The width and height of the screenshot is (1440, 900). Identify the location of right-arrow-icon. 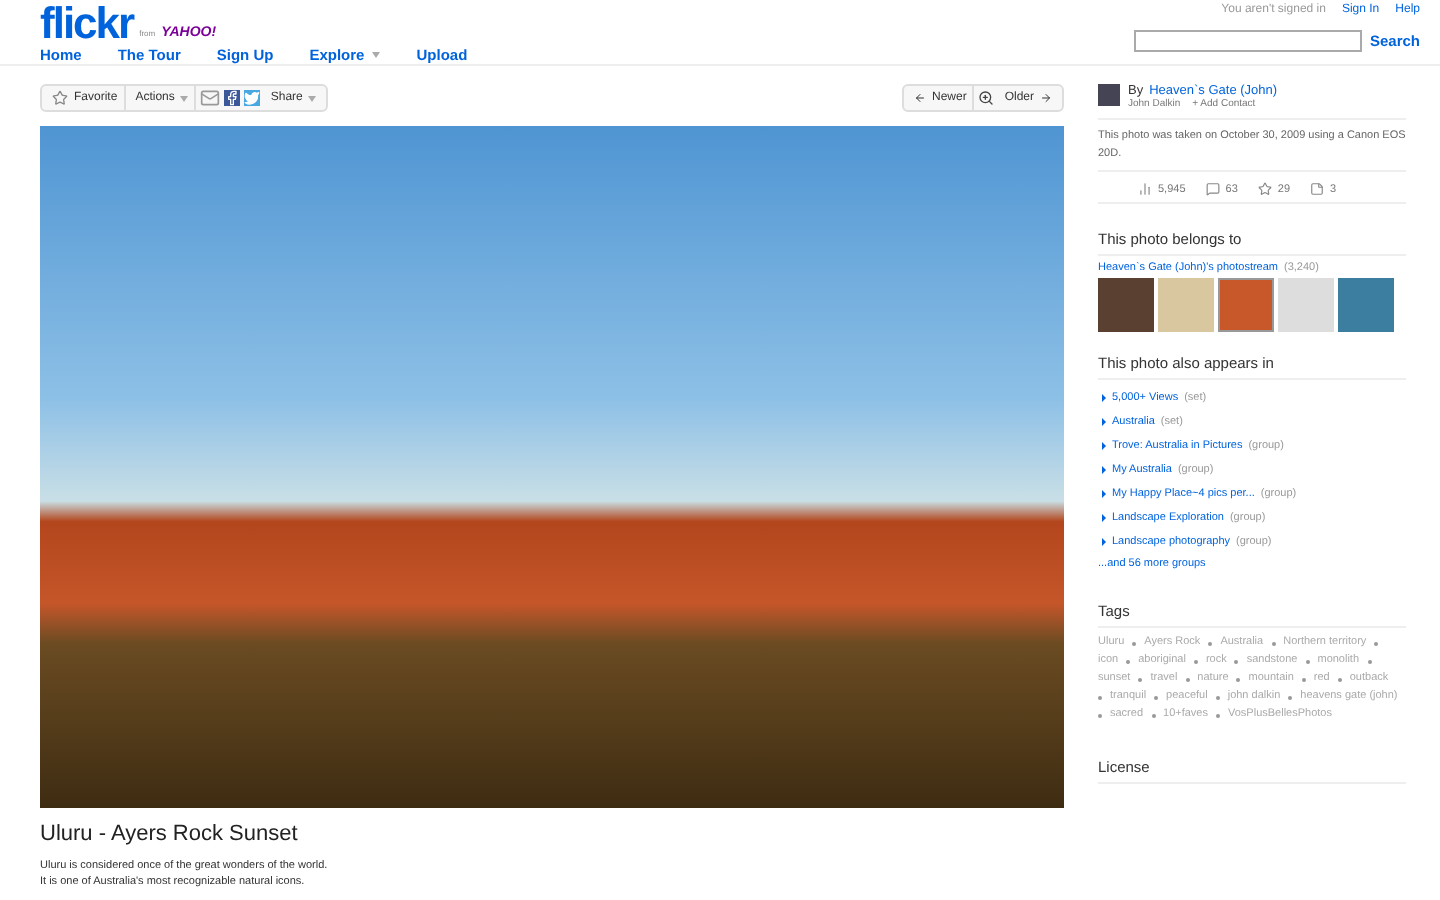
(1046, 98).